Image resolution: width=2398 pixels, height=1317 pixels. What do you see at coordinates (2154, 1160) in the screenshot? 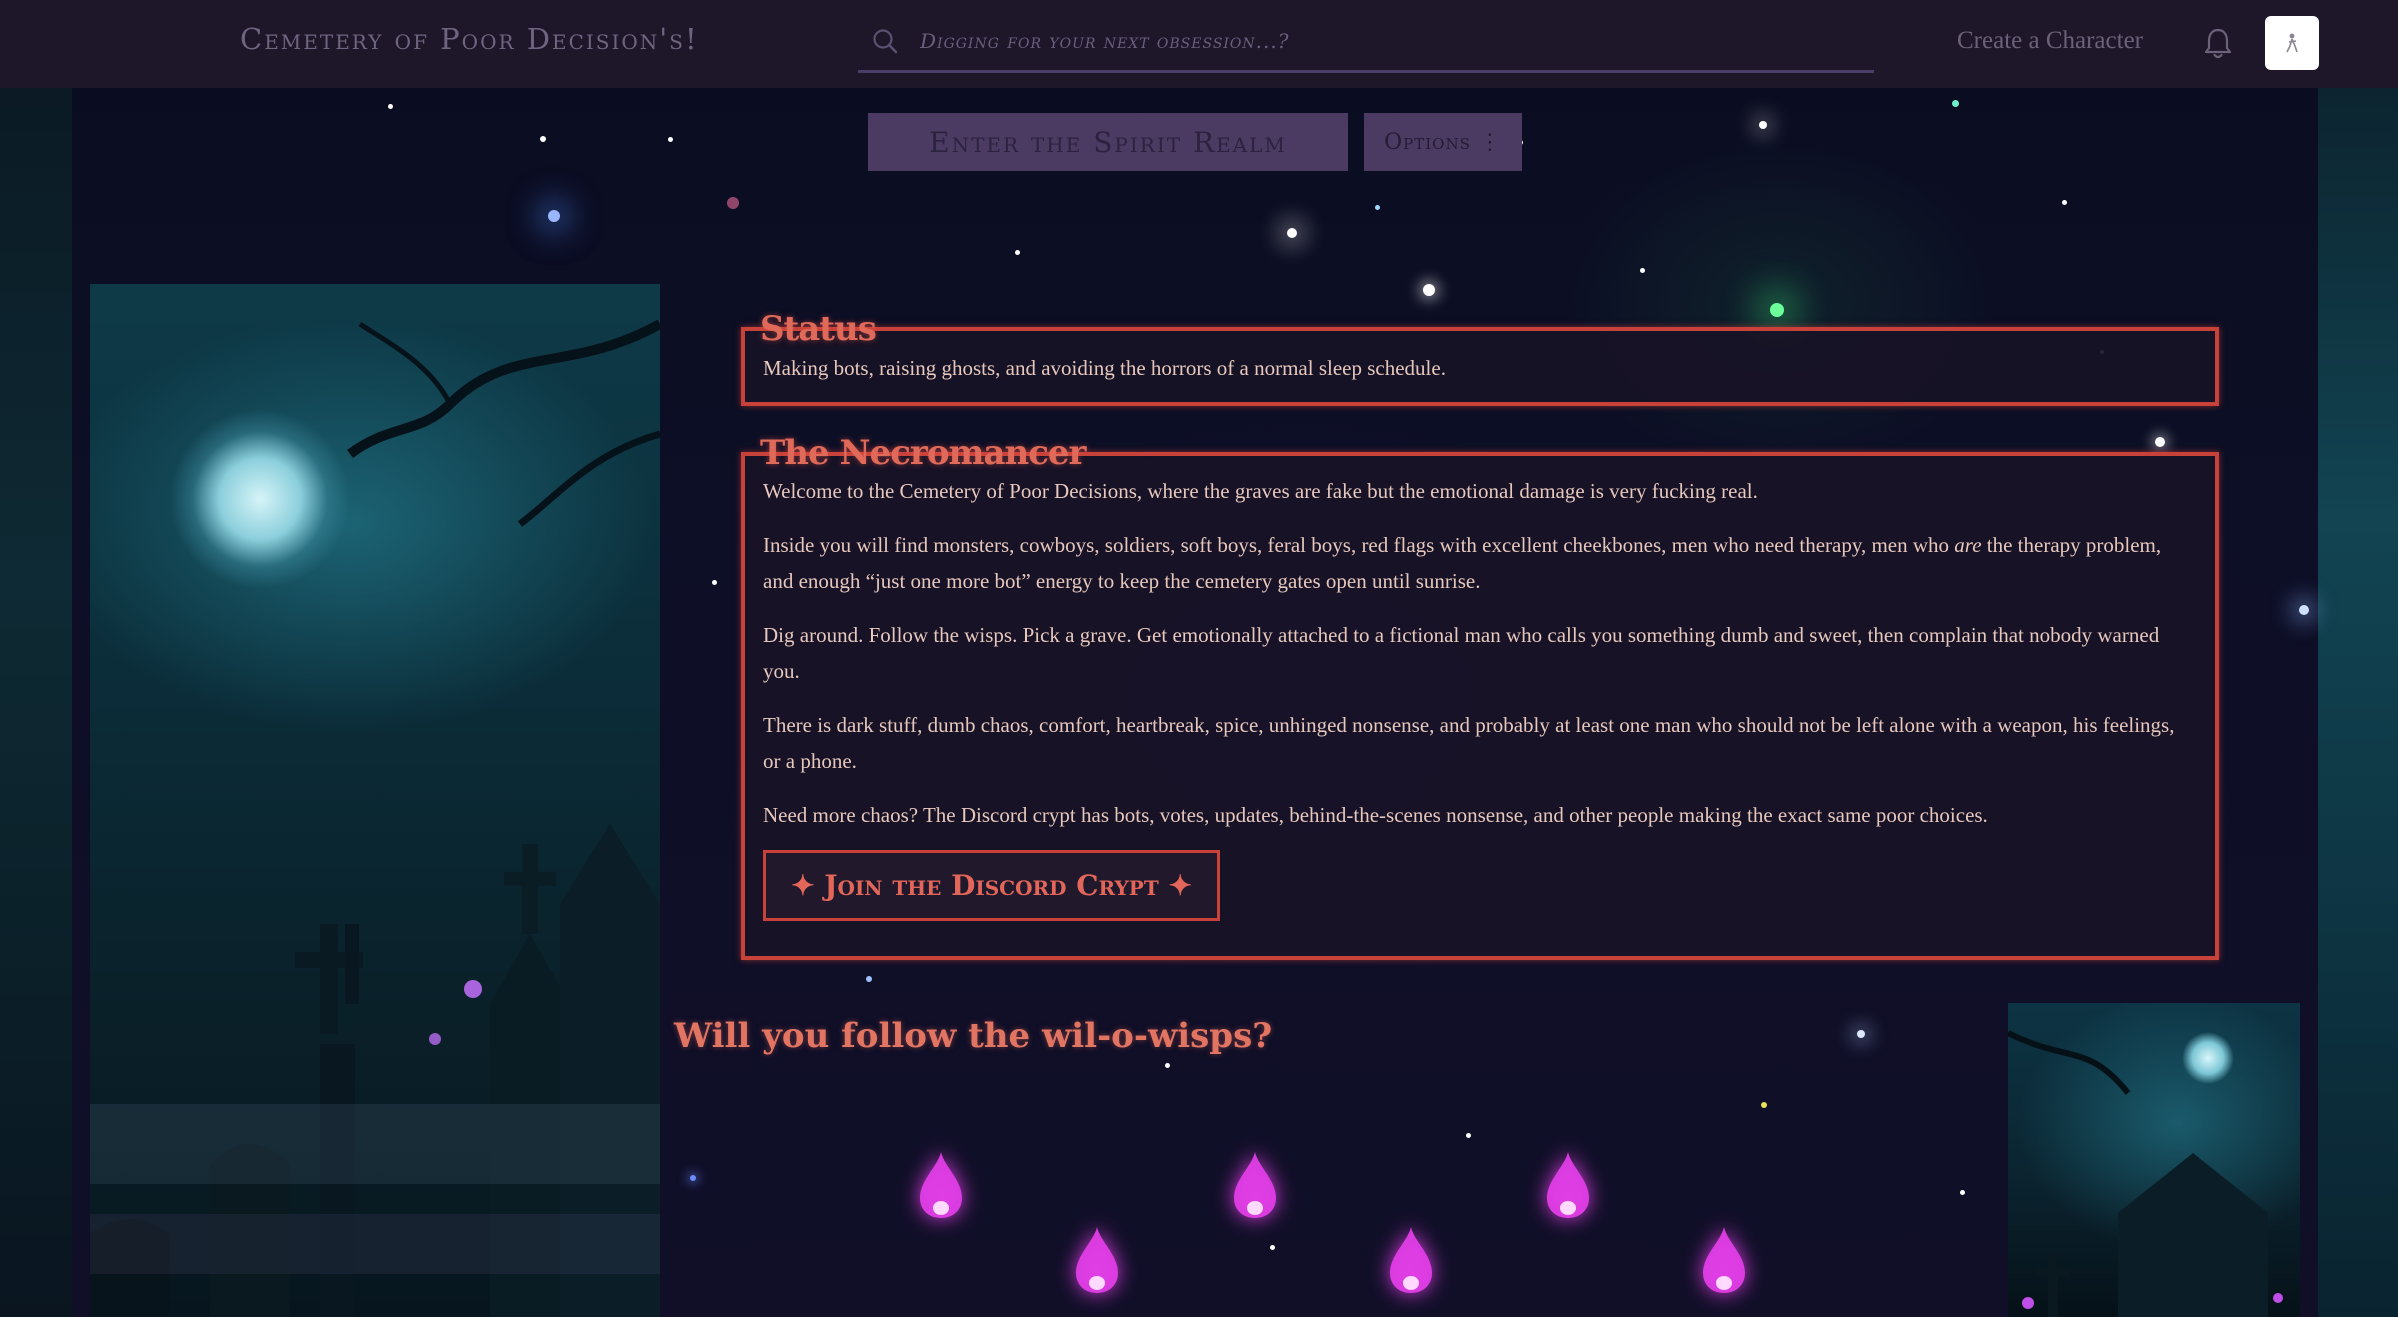
I see `mini-cemetery-artwork` at bounding box center [2154, 1160].